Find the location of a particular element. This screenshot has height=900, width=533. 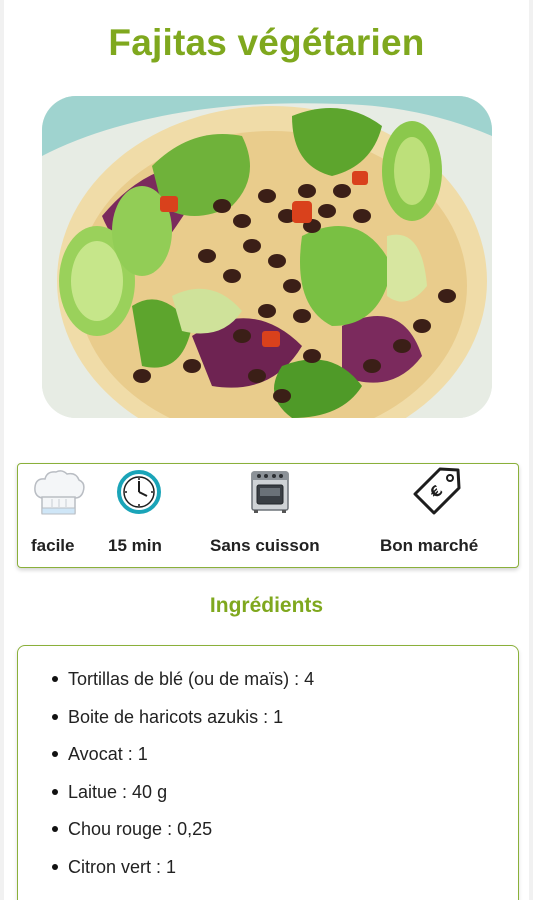

price-tag-icon: € is located at coordinates (437, 493).